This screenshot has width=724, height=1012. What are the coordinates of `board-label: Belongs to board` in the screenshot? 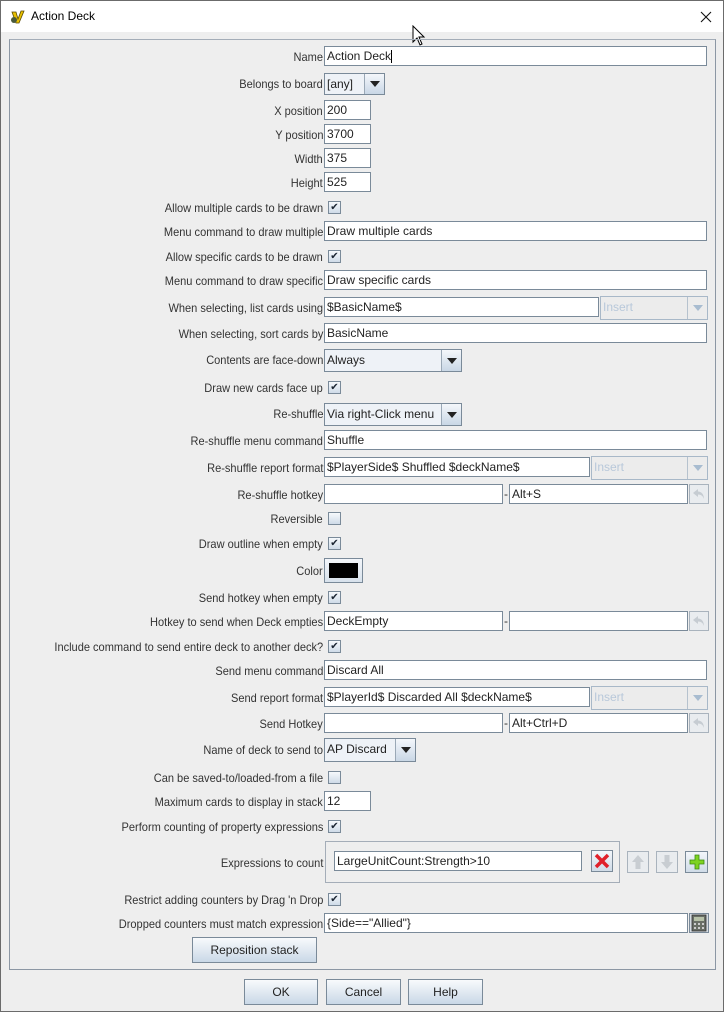 It's located at (281, 84).